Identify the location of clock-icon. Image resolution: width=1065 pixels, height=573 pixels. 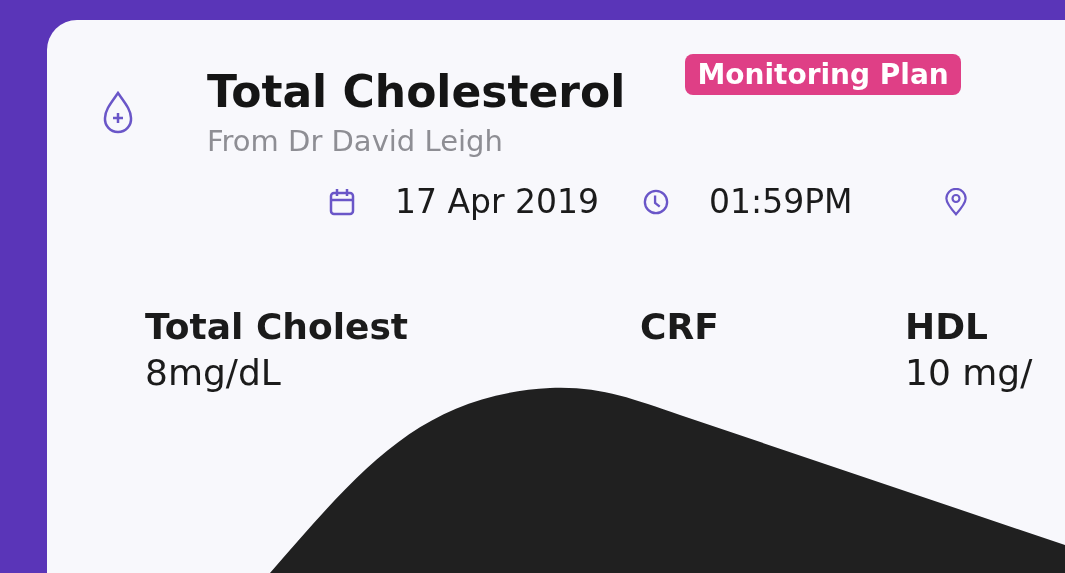
(656, 201).